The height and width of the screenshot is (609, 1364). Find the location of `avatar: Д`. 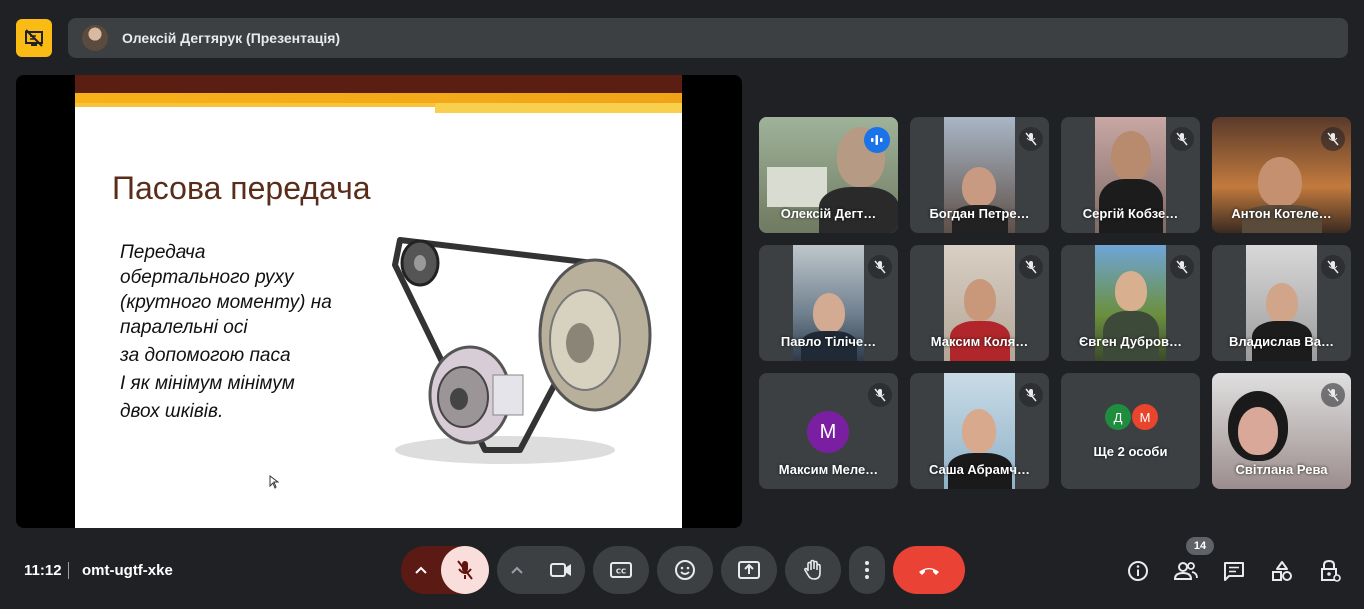

avatar: Д is located at coordinates (1118, 417).